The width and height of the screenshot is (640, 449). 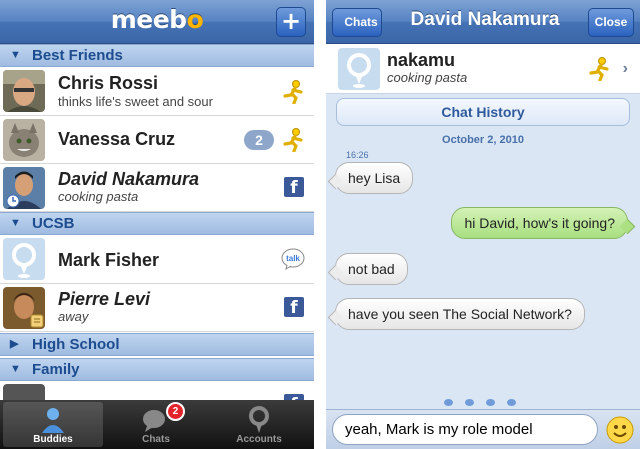 I want to click on group-header-high-school: ▶ High School, so click(x=157, y=344).